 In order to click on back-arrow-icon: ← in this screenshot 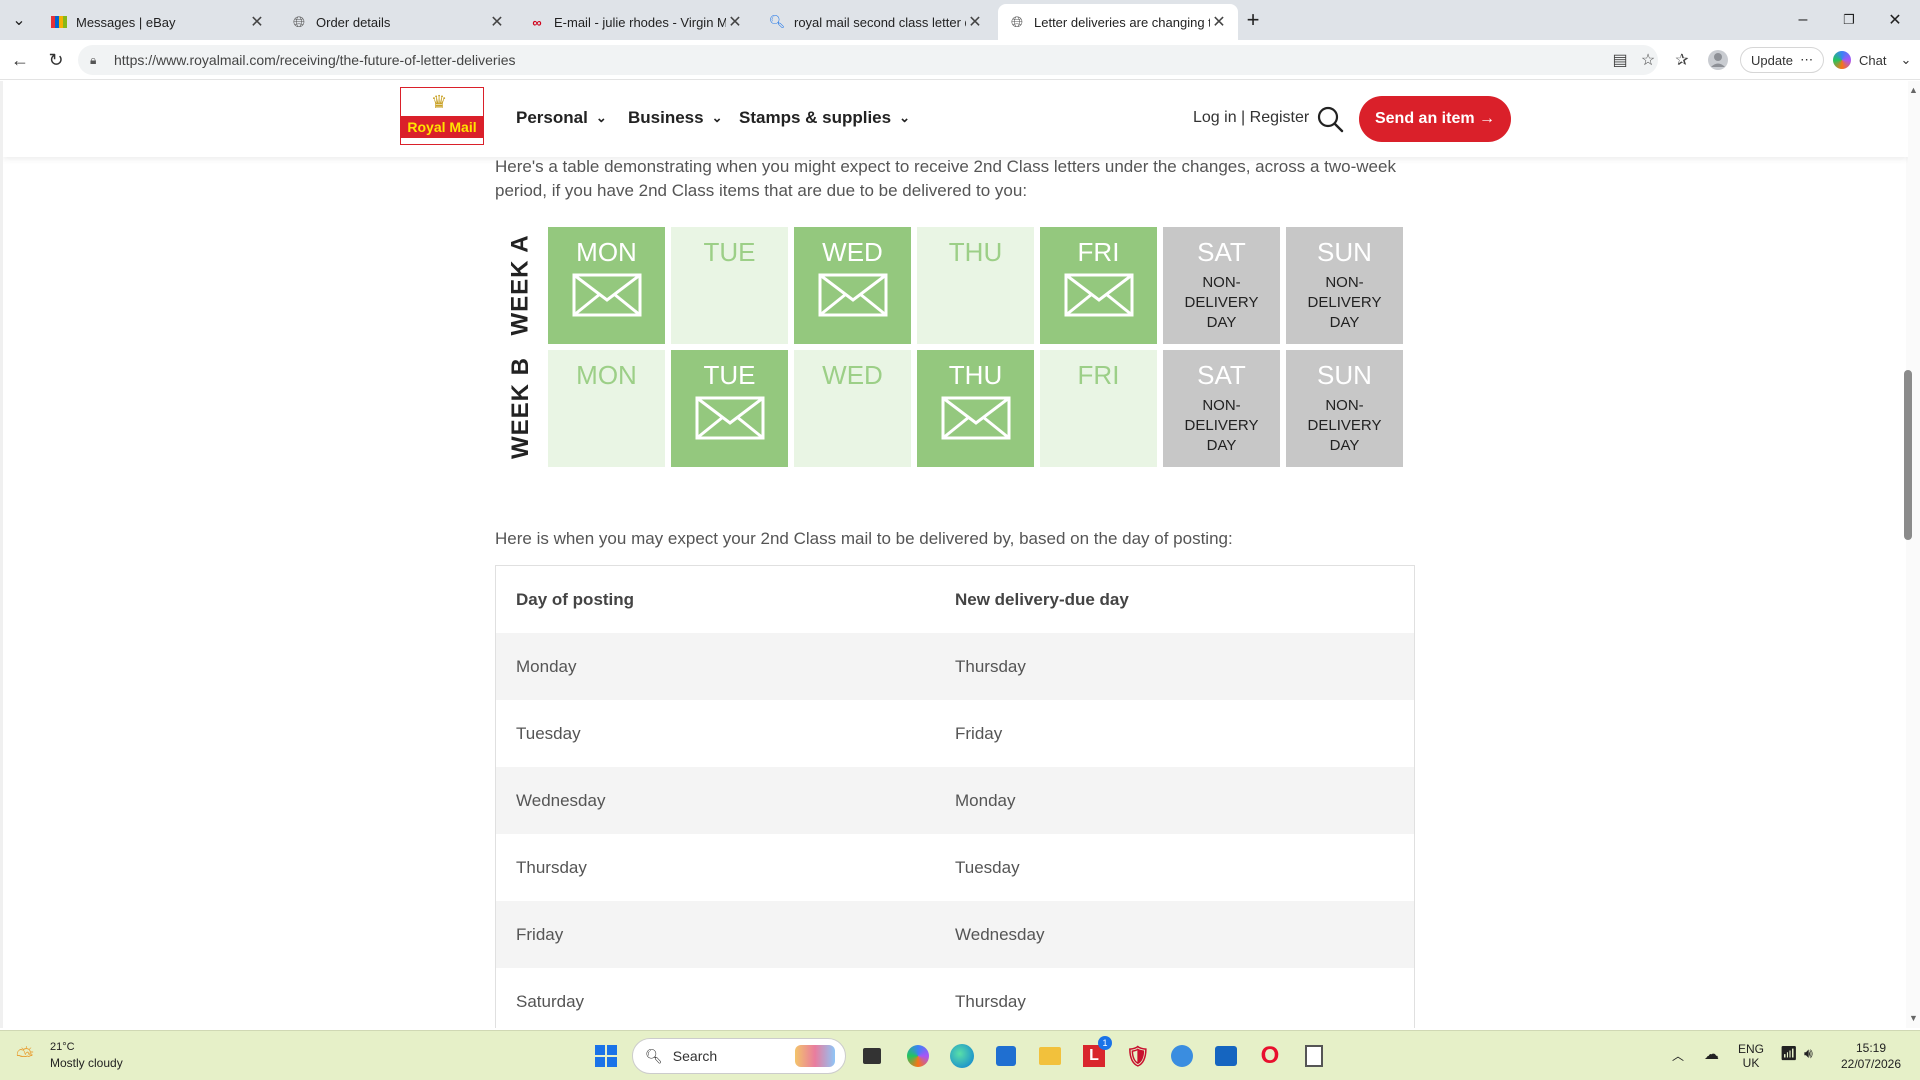, I will do `click(20, 60)`.